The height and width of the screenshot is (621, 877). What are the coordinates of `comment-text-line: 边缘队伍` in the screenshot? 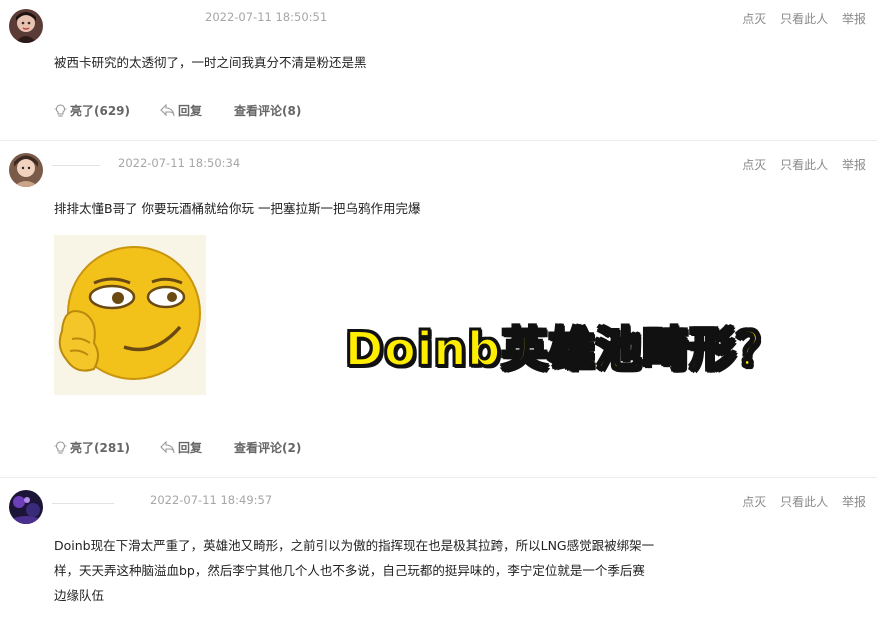 It's located at (79, 595).